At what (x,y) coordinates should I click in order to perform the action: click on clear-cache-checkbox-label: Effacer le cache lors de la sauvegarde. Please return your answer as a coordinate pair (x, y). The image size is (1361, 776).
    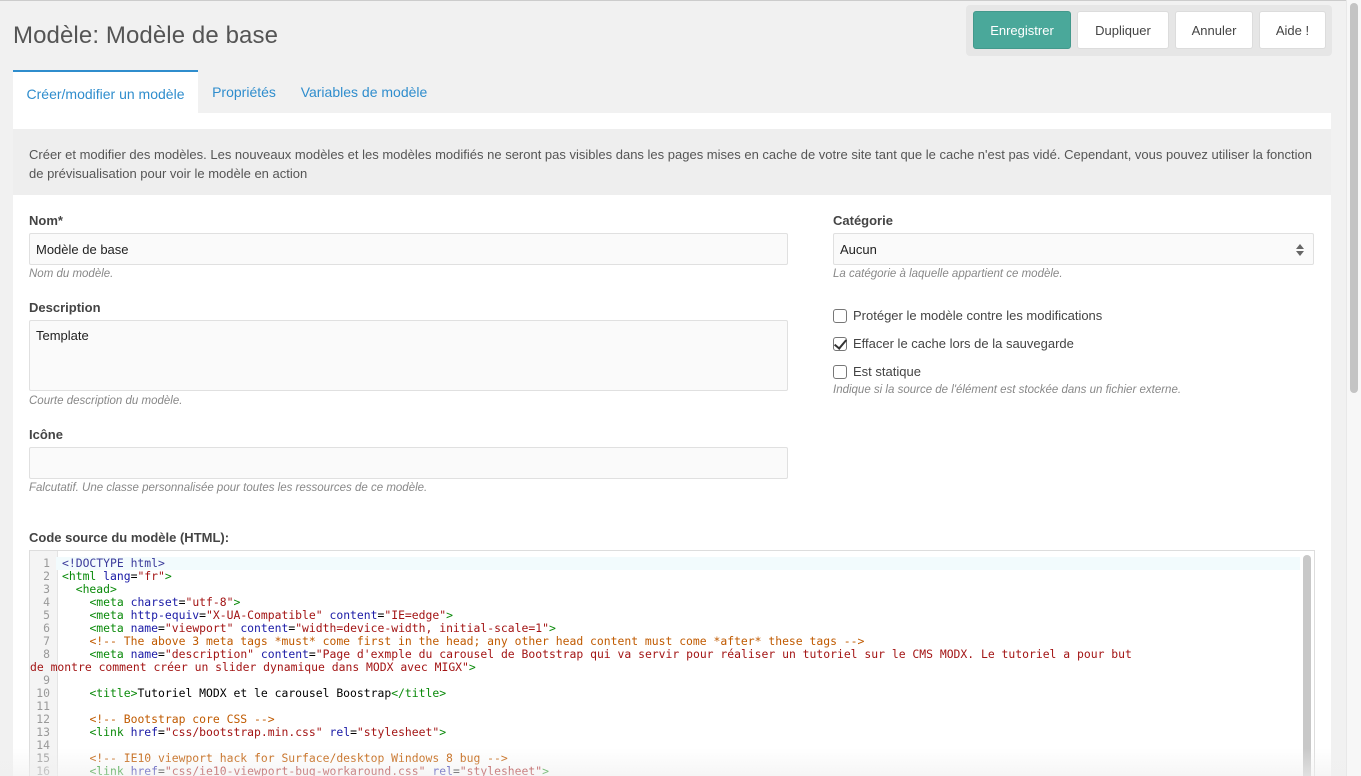
    Looking at the image, I should click on (963, 343).